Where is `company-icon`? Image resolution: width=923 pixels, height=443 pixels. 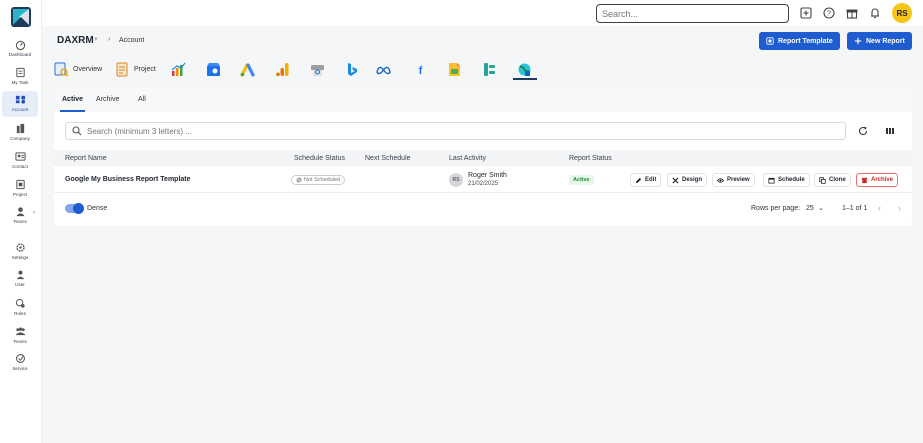 company-icon is located at coordinates (20, 128).